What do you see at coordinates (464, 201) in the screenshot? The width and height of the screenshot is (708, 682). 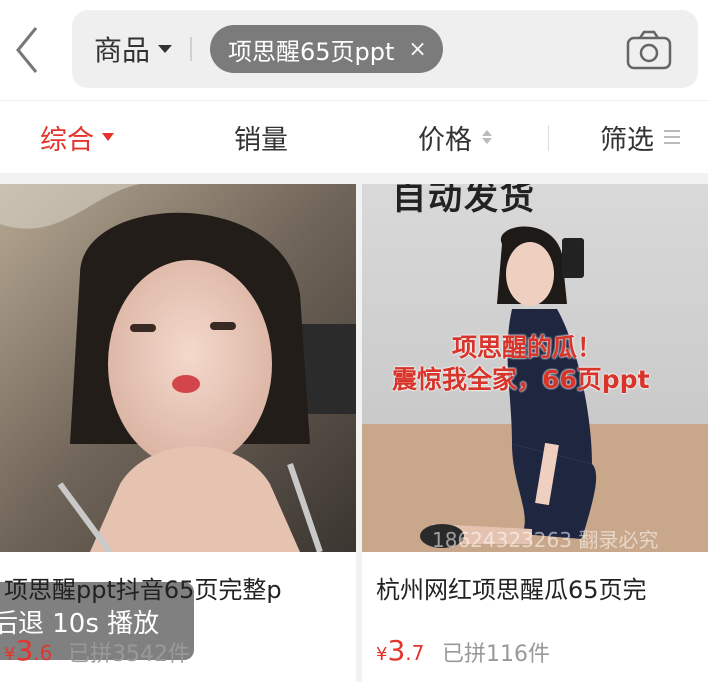 I see `image-caption-top: 自动发货` at bounding box center [464, 201].